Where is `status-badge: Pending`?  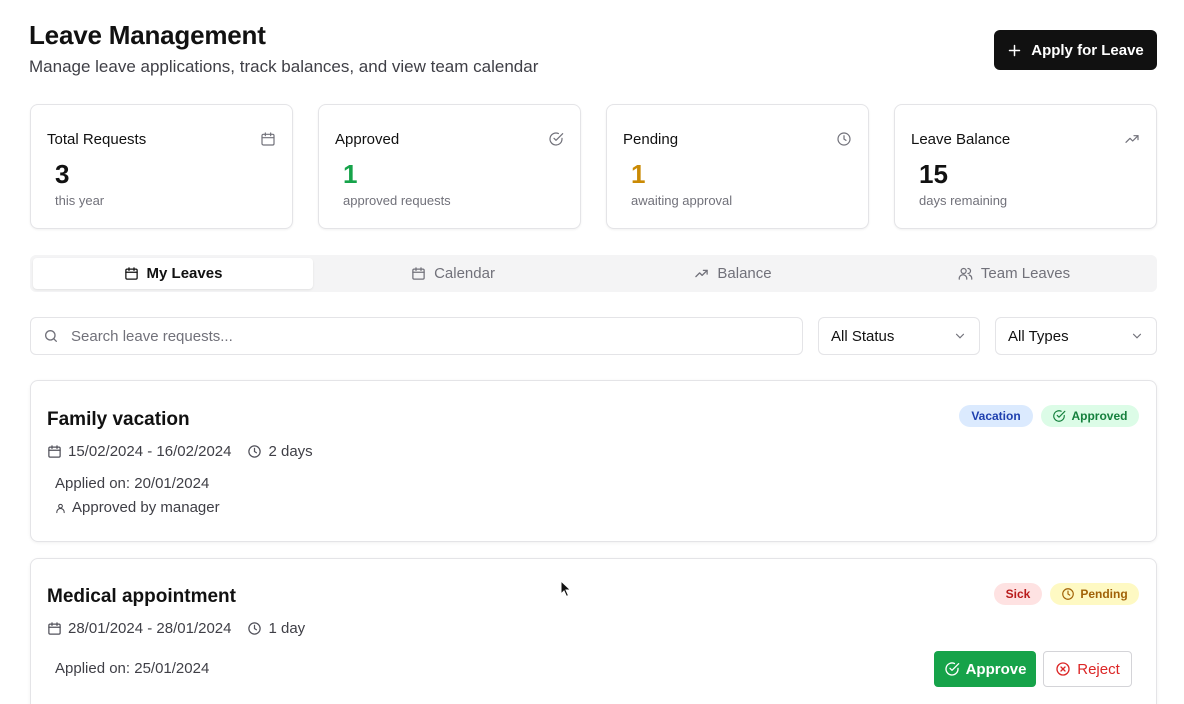 status-badge: Pending is located at coordinates (1094, 594).